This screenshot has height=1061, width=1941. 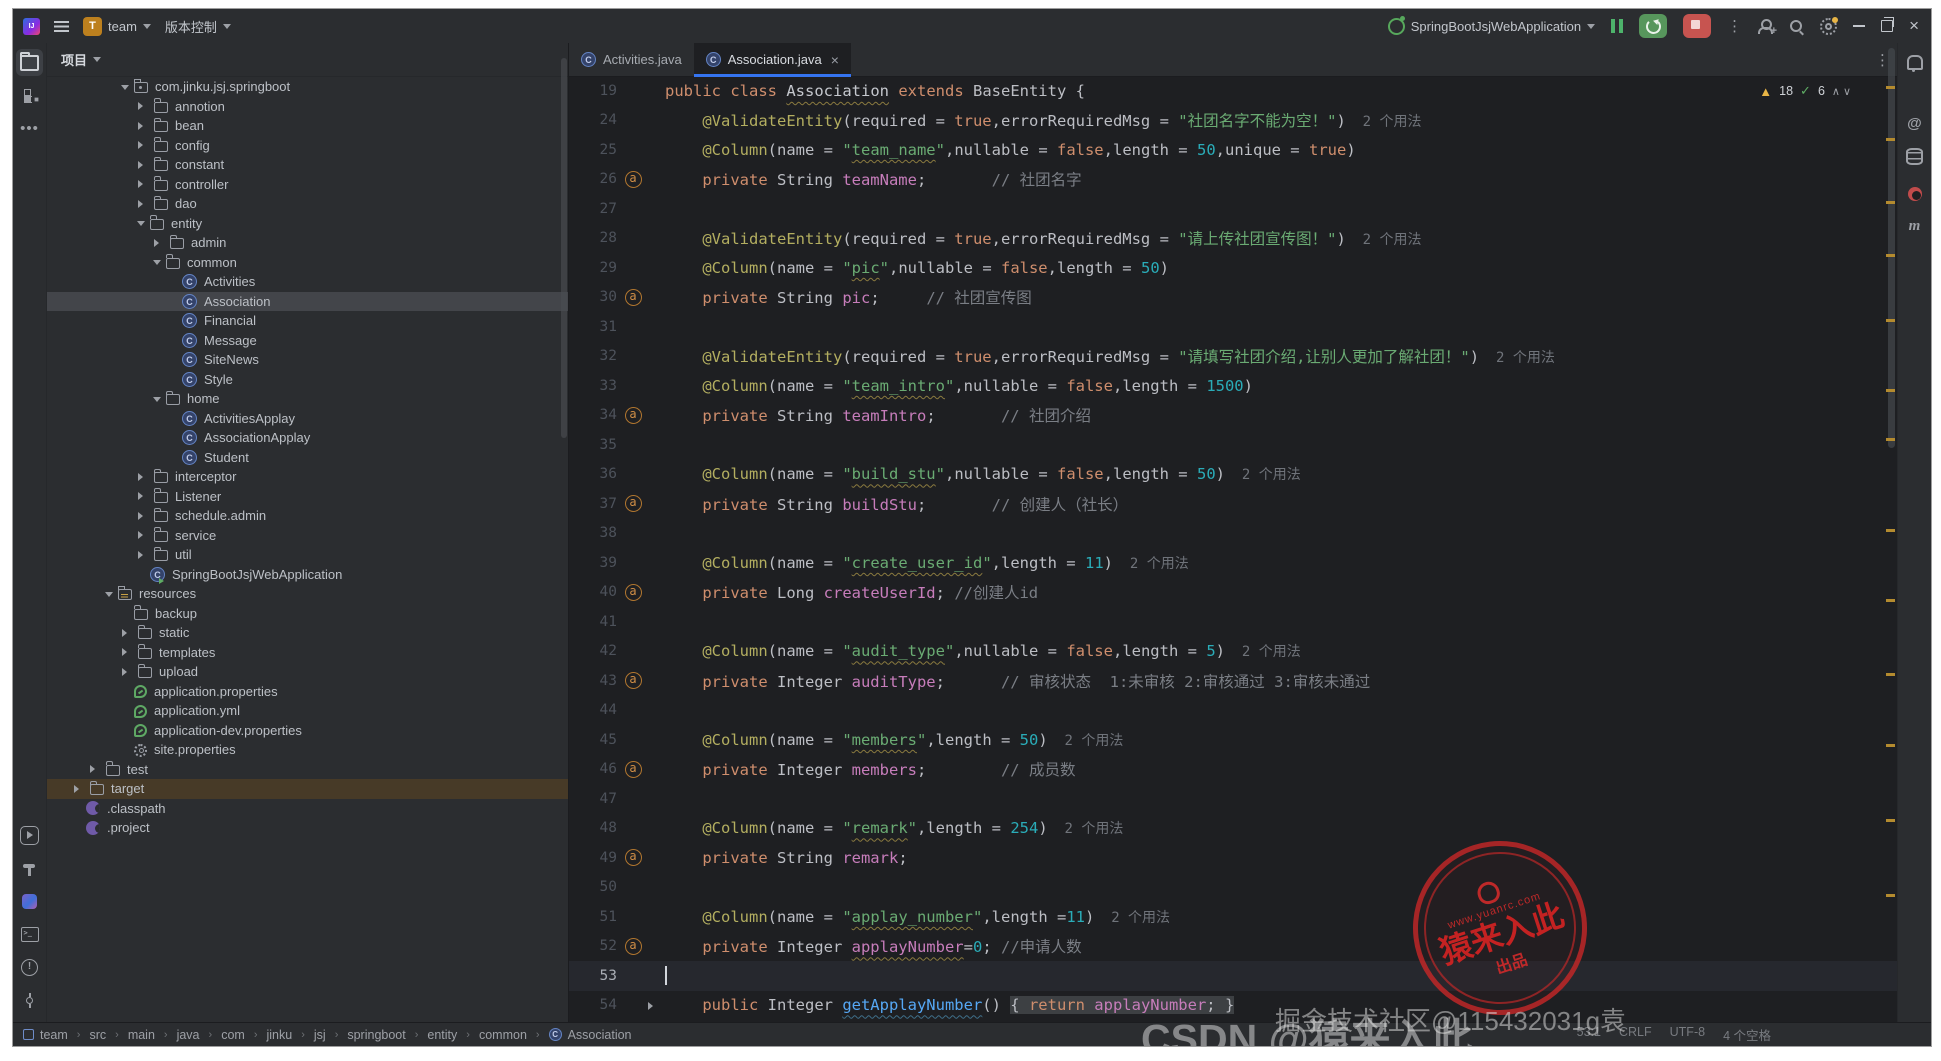 I want to click on code-line-41: 41, so click(x=1233, y=622).